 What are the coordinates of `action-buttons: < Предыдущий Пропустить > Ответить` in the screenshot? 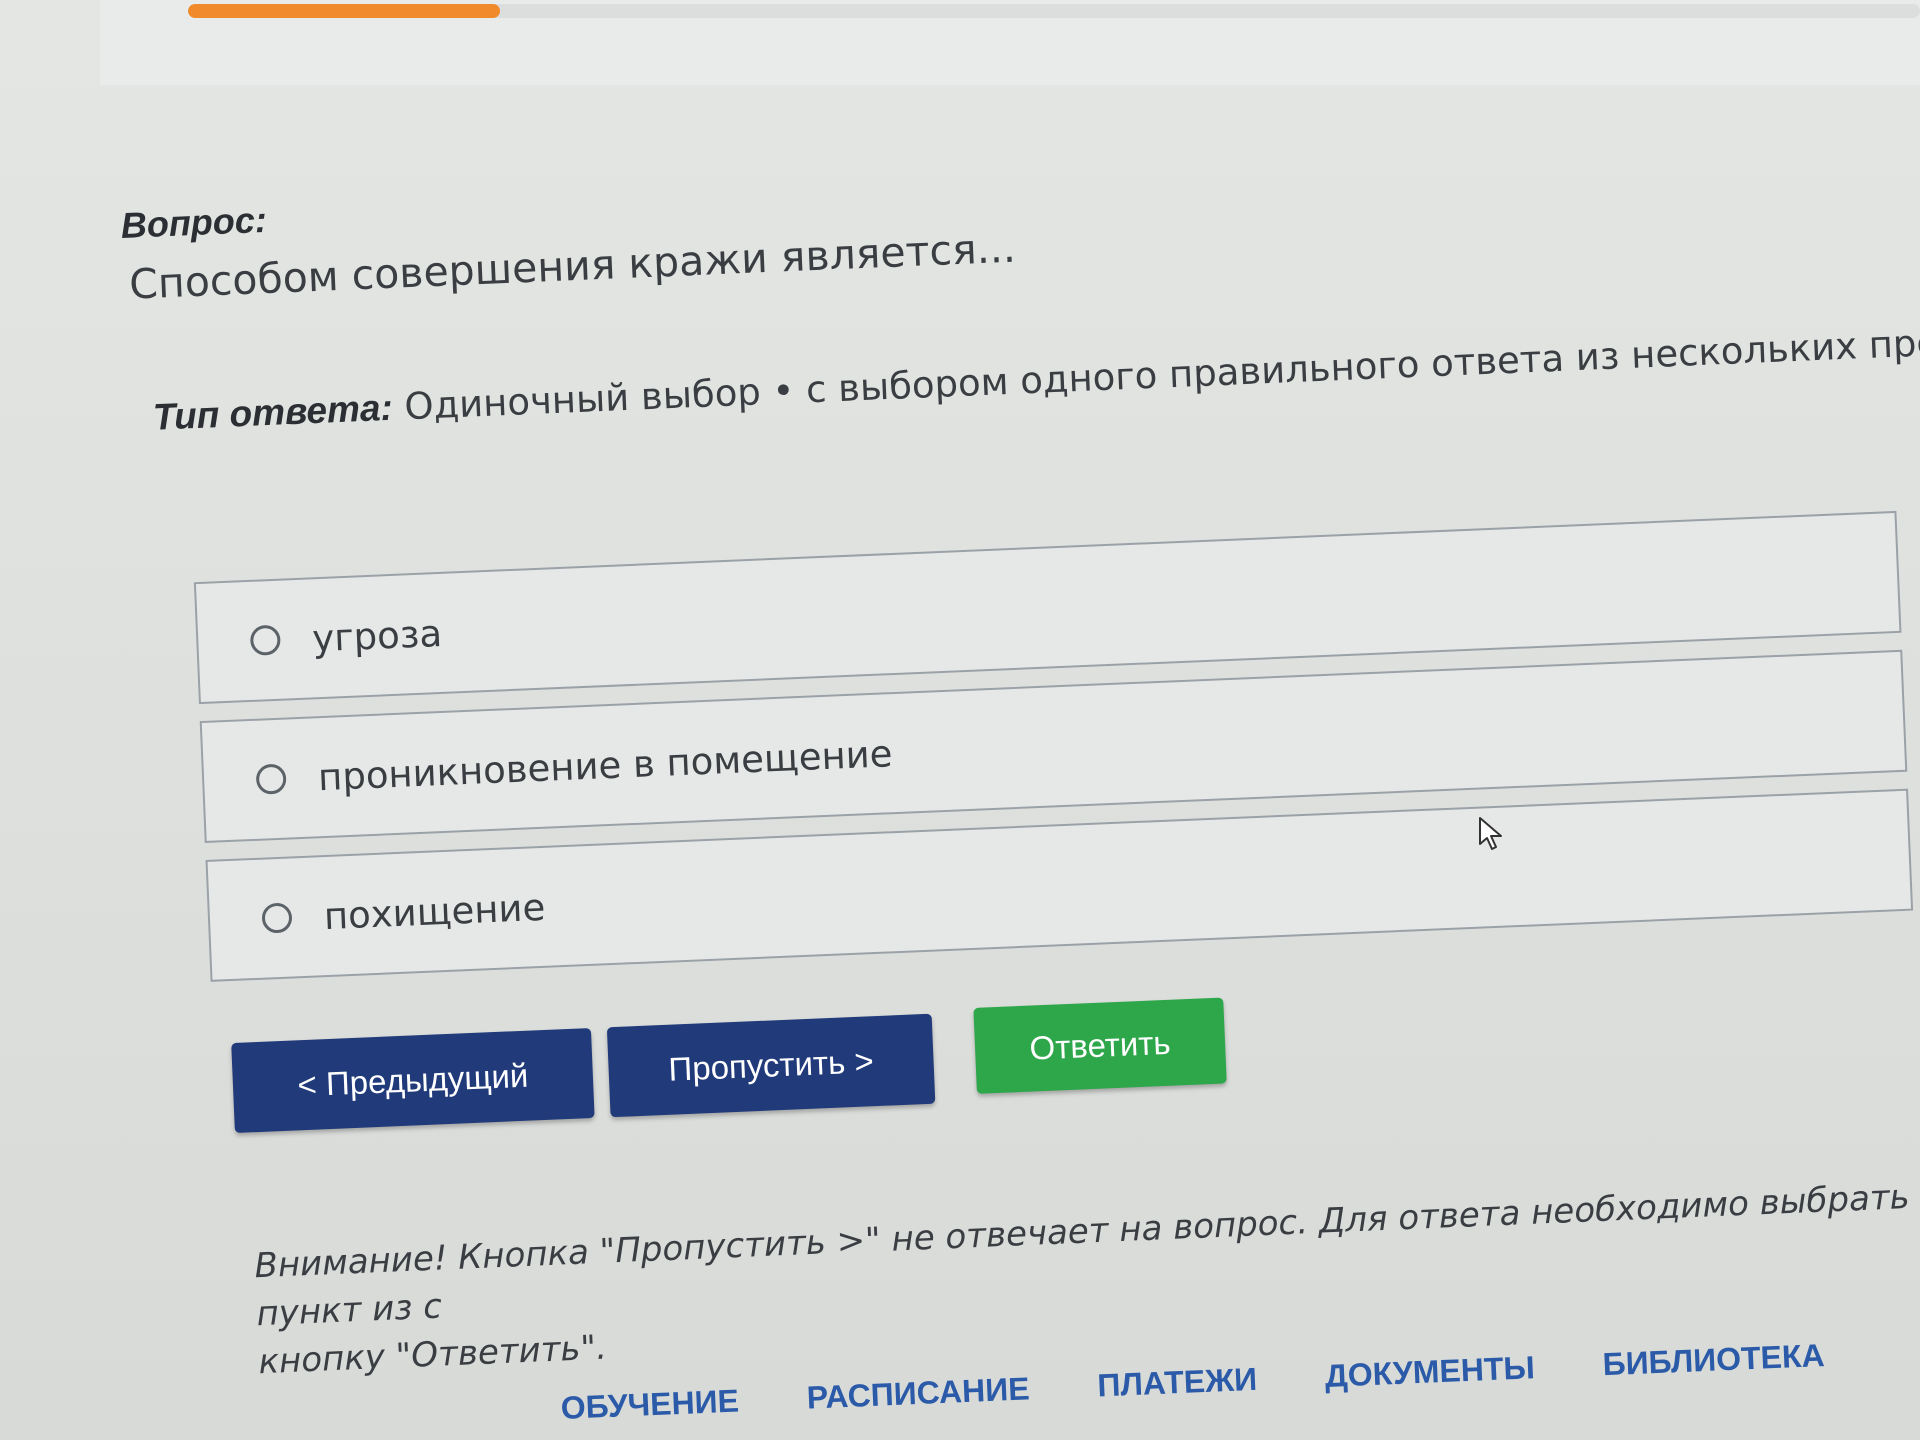 It's located at (1075, 1052).